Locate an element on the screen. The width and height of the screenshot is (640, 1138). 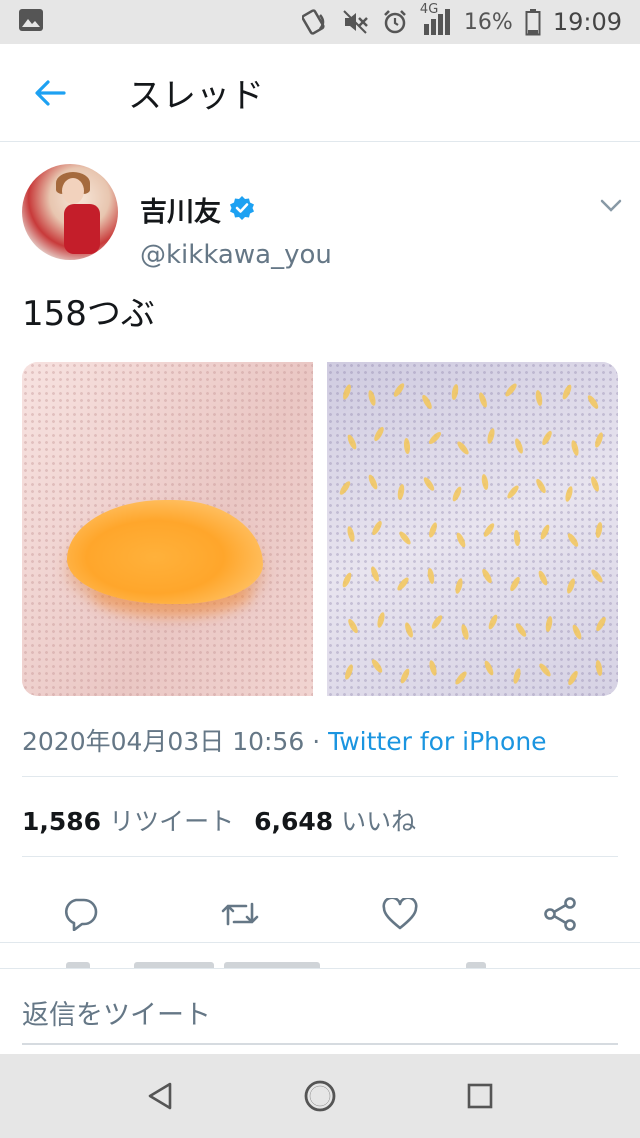
signal-icon: 4G is located at coordinates (436, 19).